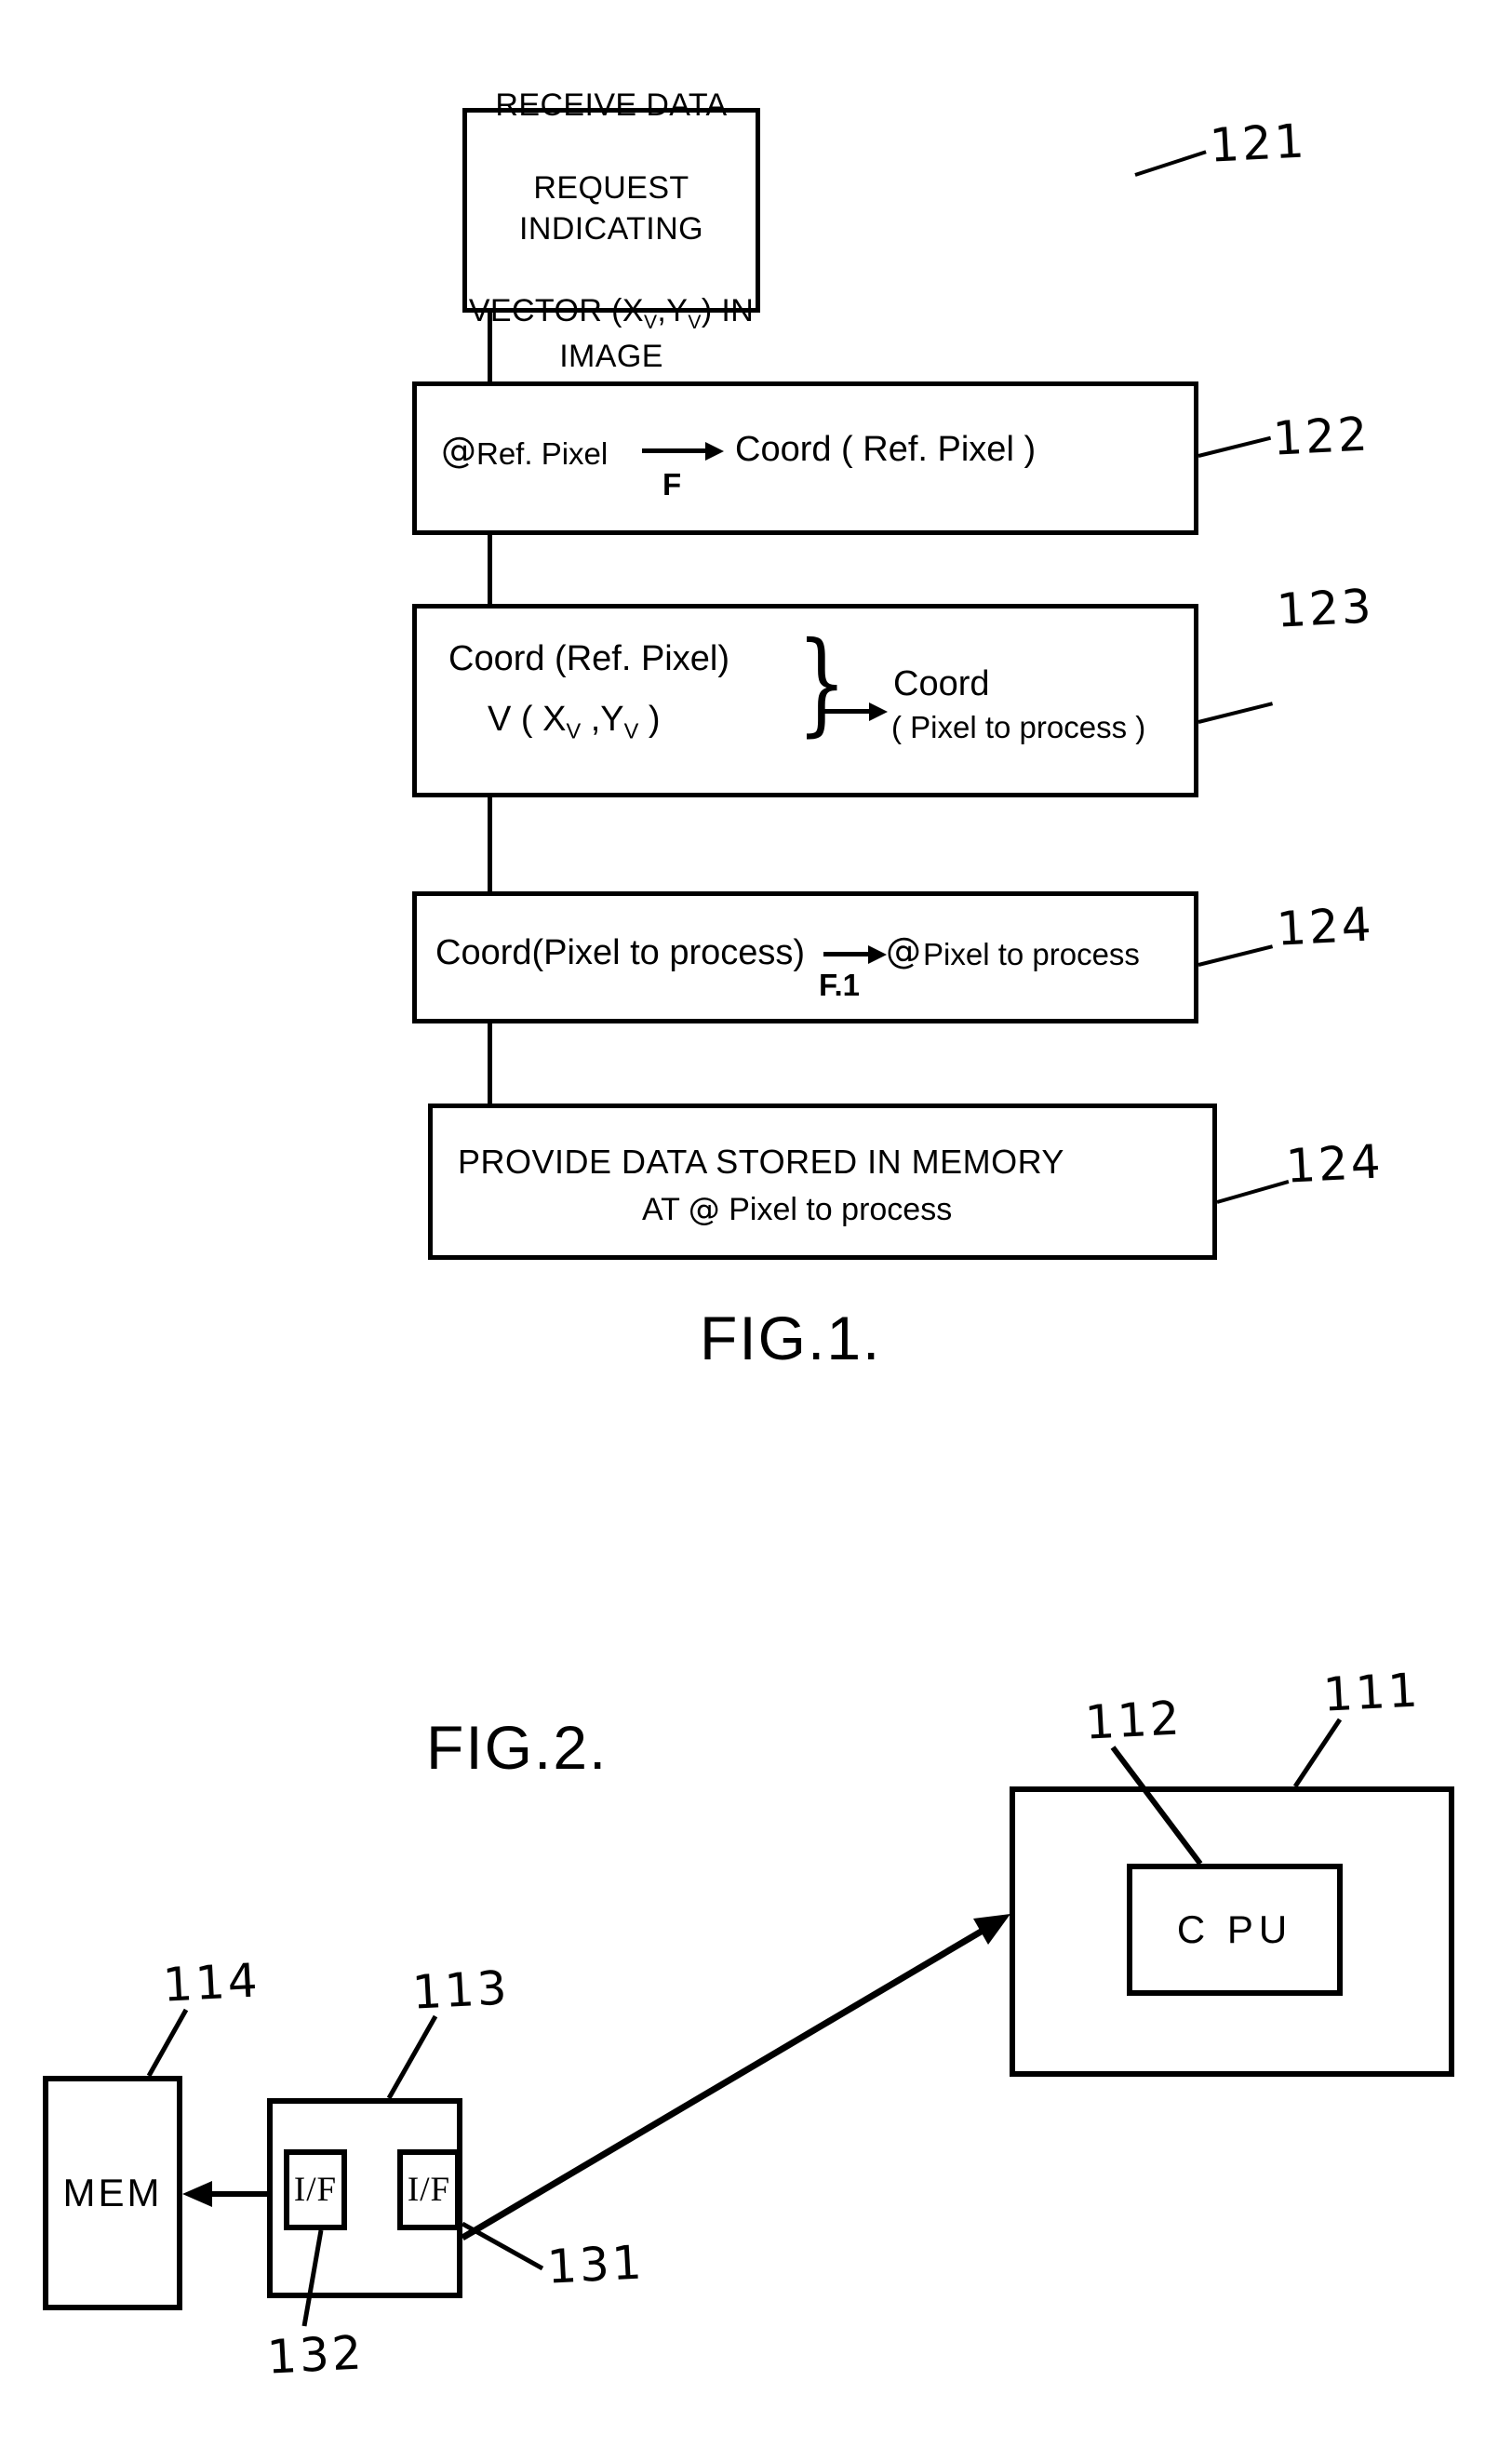 The height and width of the screenshot is (2448, 1512). I want to click on ref-numeral-131: 131, so click(595, 2264).